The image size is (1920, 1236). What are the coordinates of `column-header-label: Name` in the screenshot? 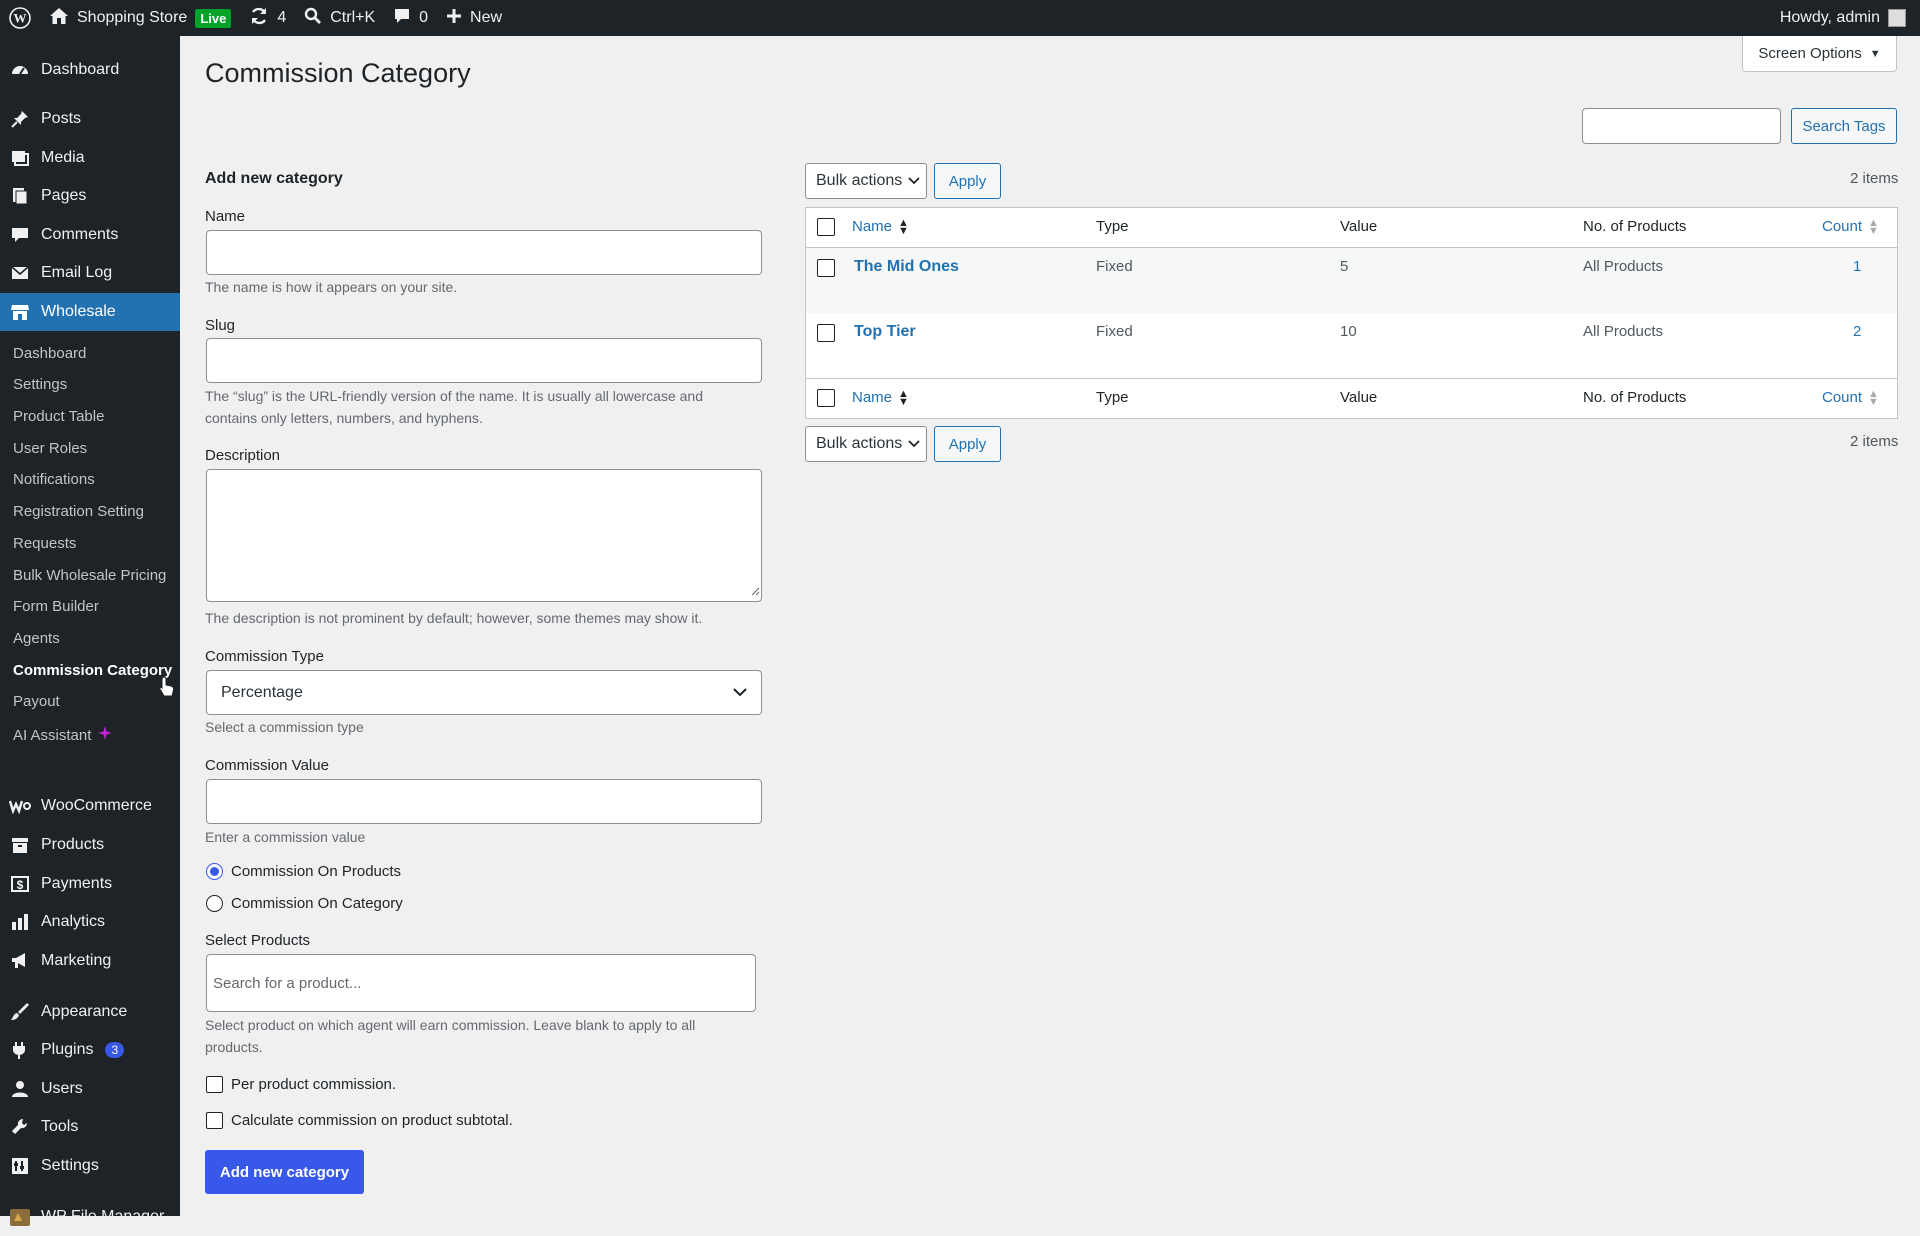 It's located at (872, 226).